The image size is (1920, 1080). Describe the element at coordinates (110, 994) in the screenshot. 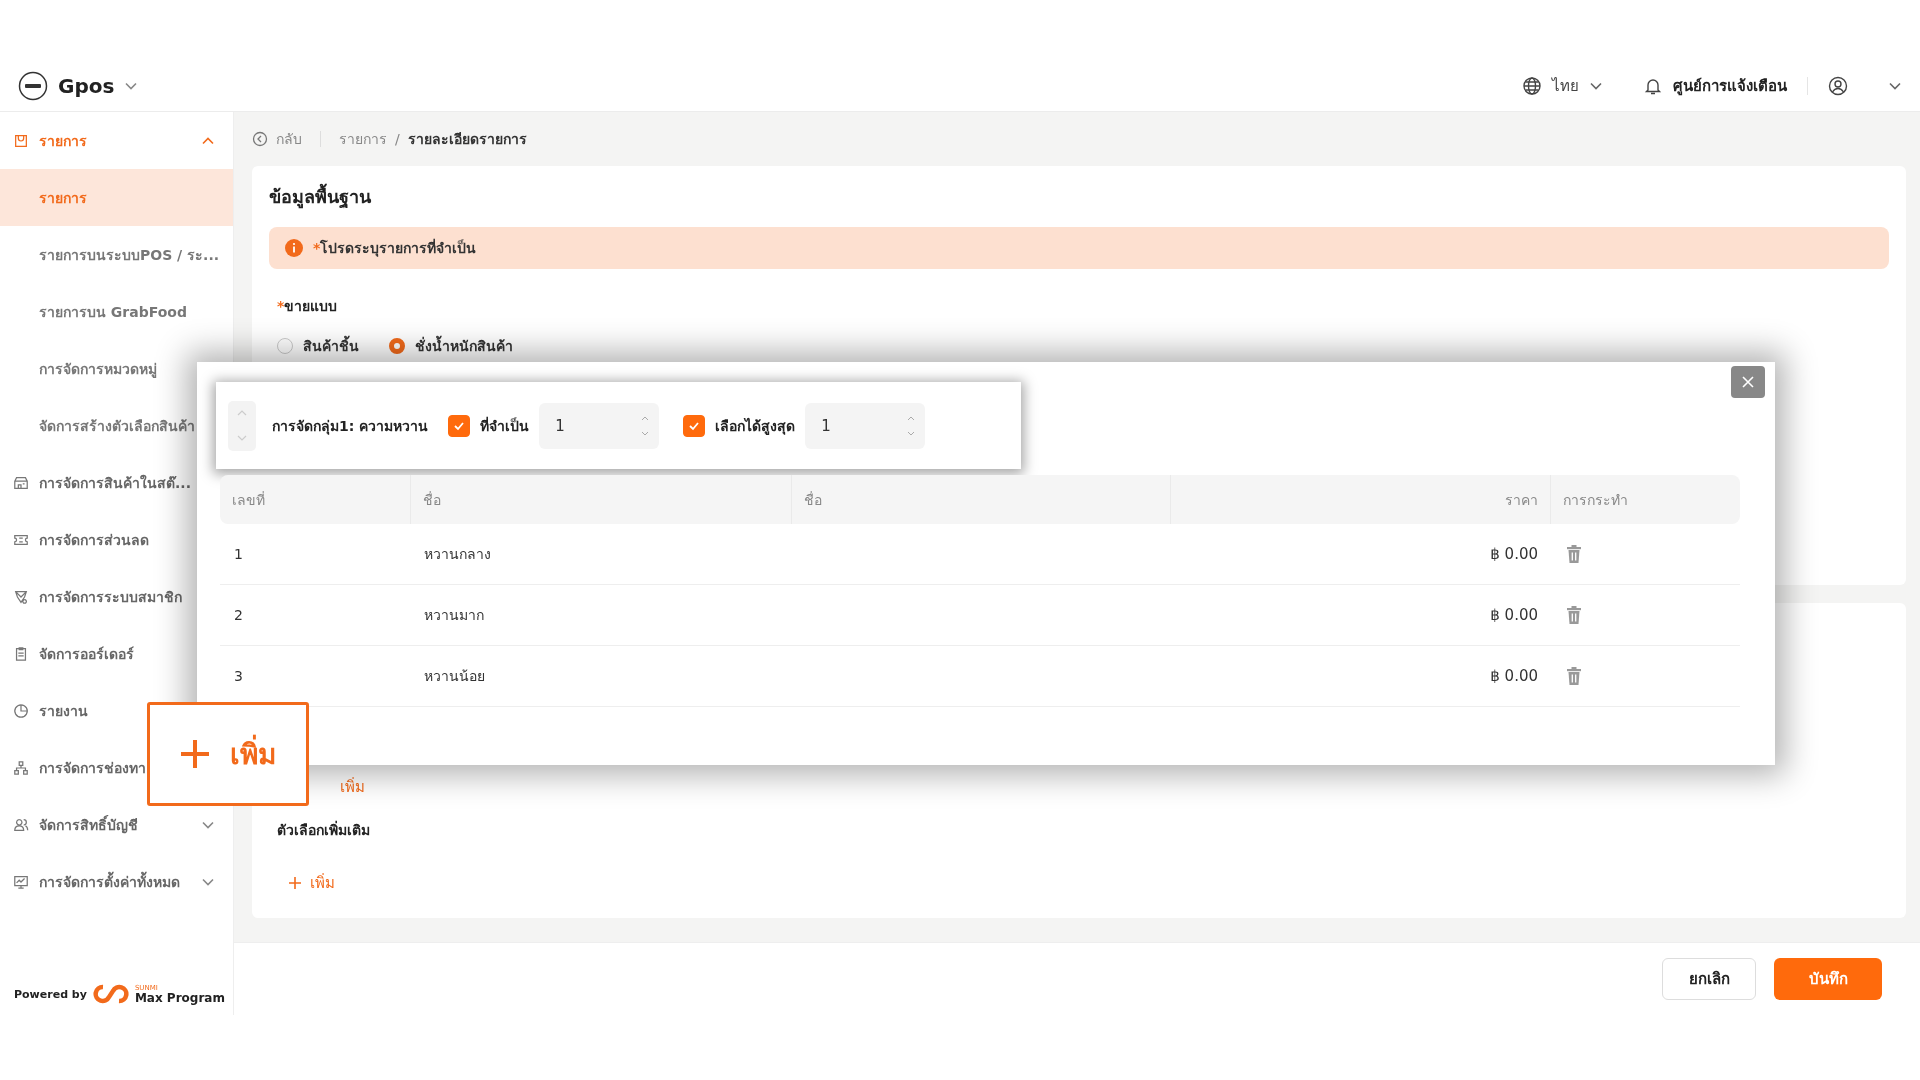

I see `infinity-logo-icon` at that location.